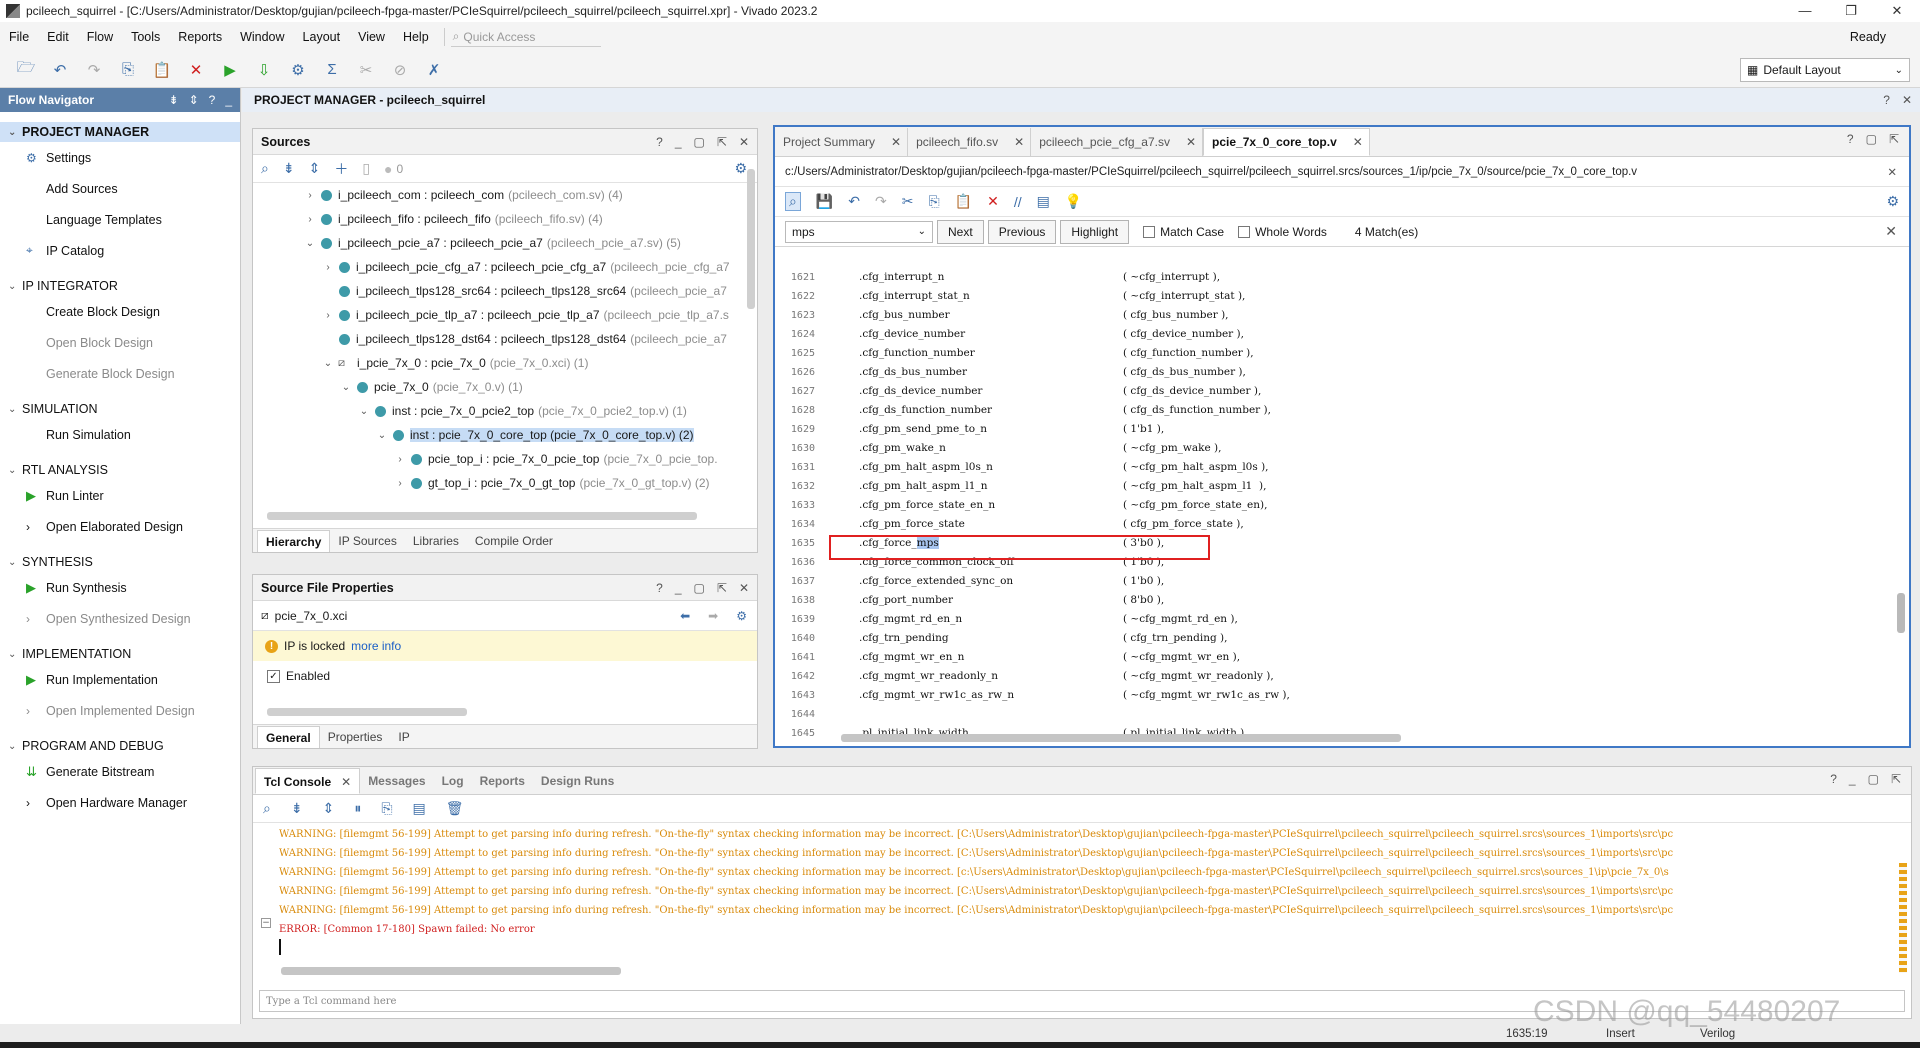 This screenshot has width=1920, height=1048. I want to click on more-info-link: more info, so click(376, 646).